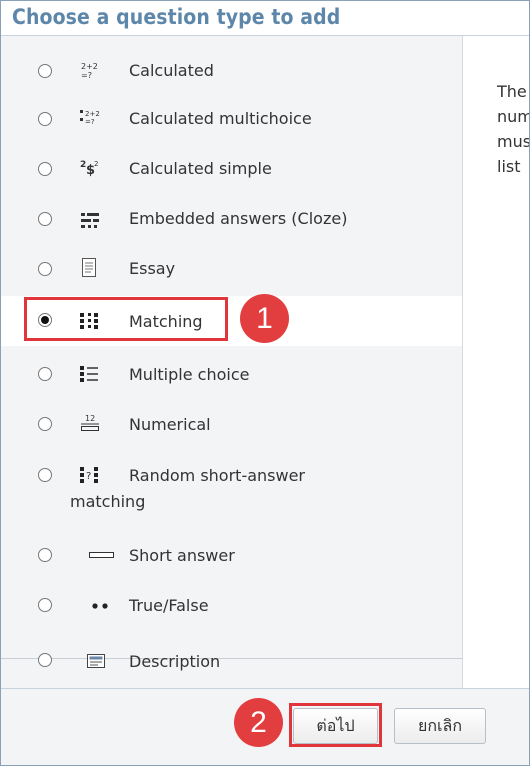  Describe the element at coordinates (45, 119) in the screenshot. I see `radio-calculated-multichoice` at that location.